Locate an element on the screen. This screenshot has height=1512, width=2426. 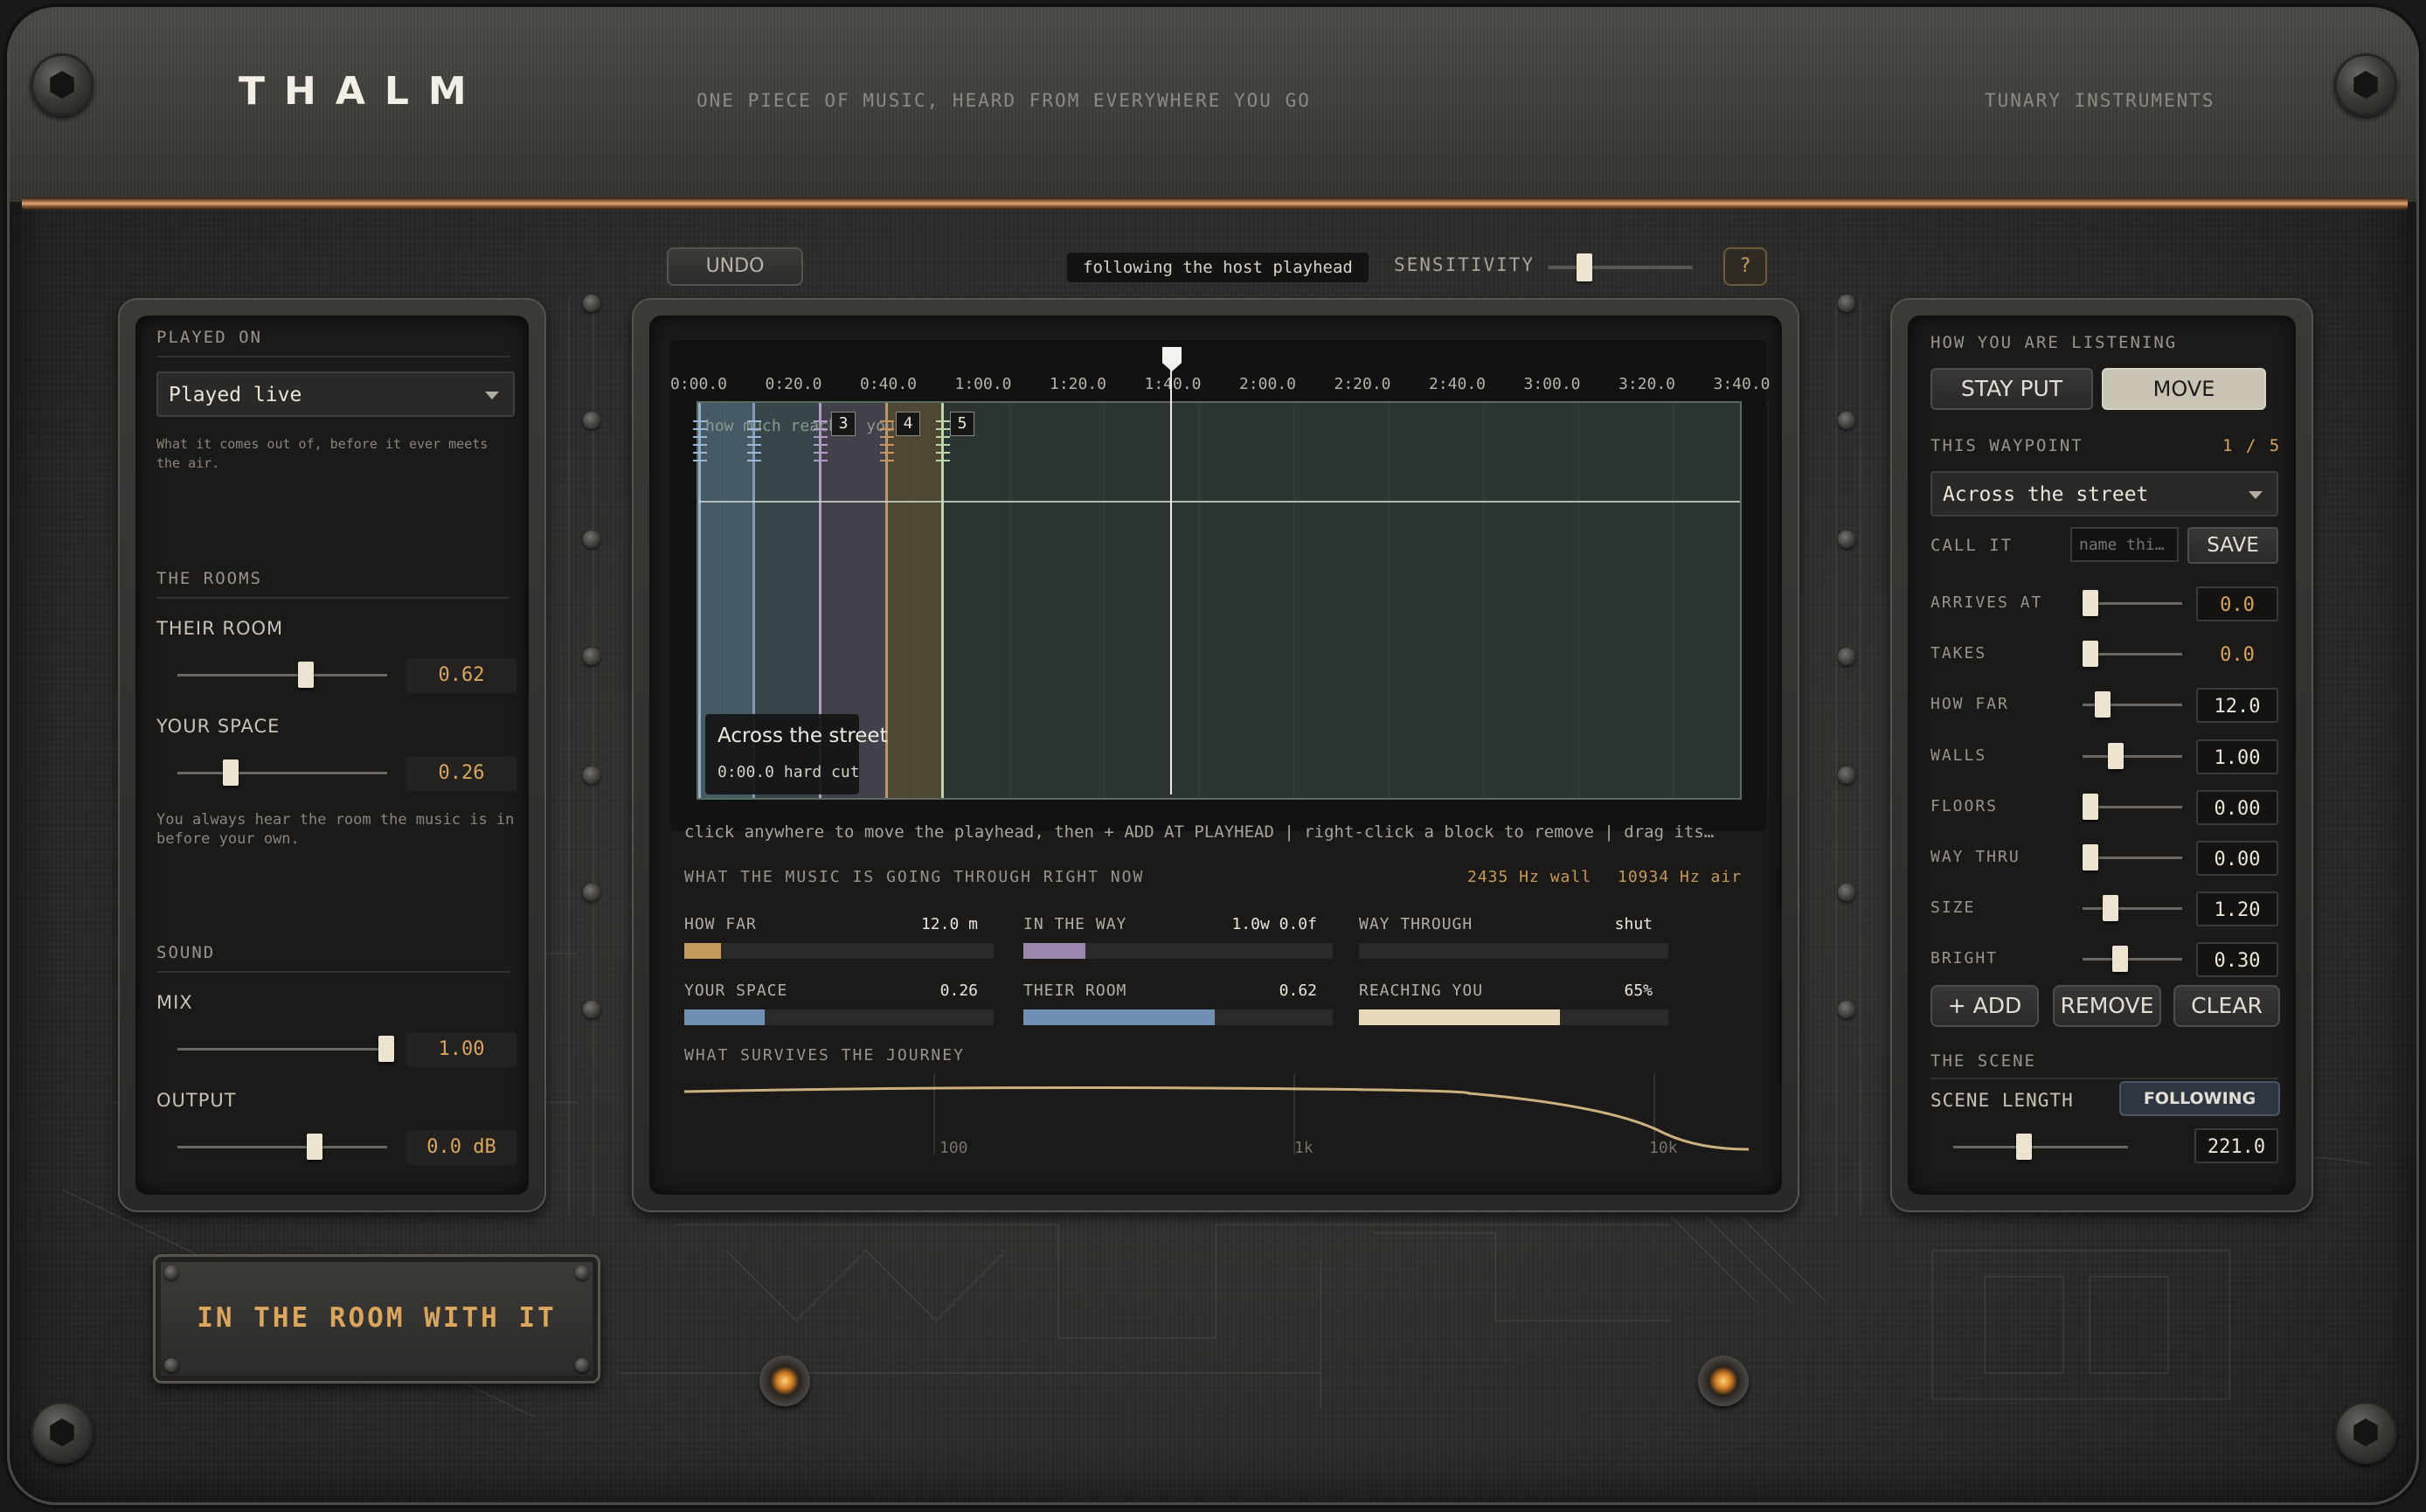
param-value: 1.20 is located at coordinates (2237, 909).